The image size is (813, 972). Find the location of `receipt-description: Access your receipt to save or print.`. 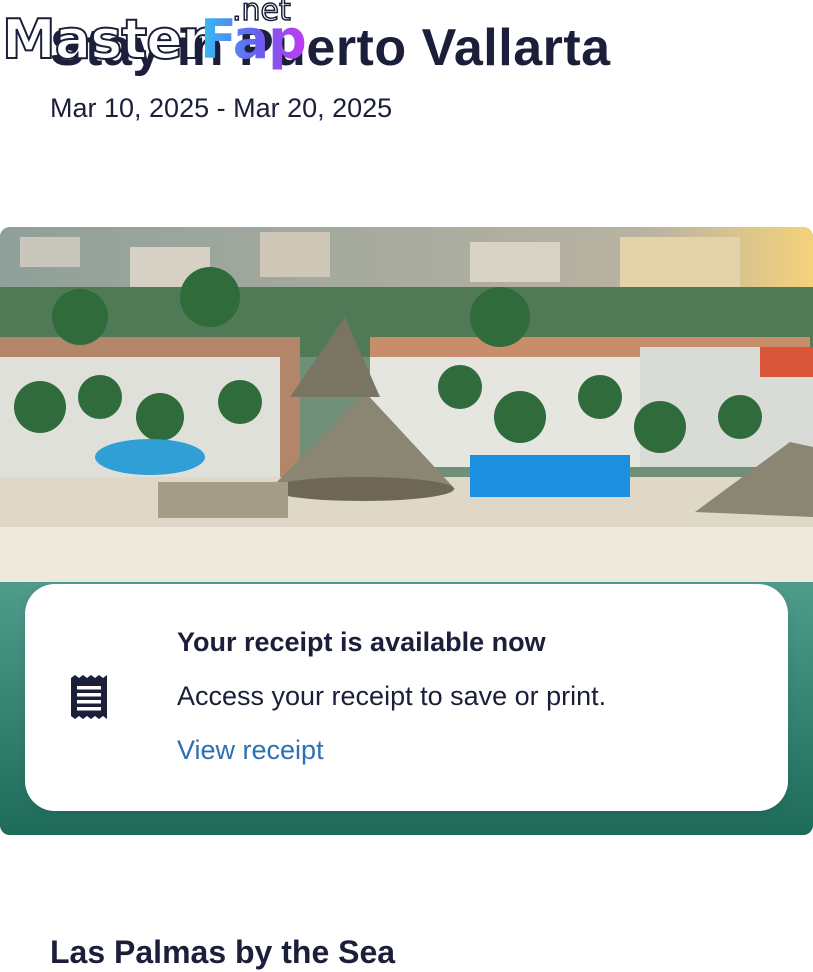

receipt-description: Access your receipt to save or print. is located at coordinates (392, 696).